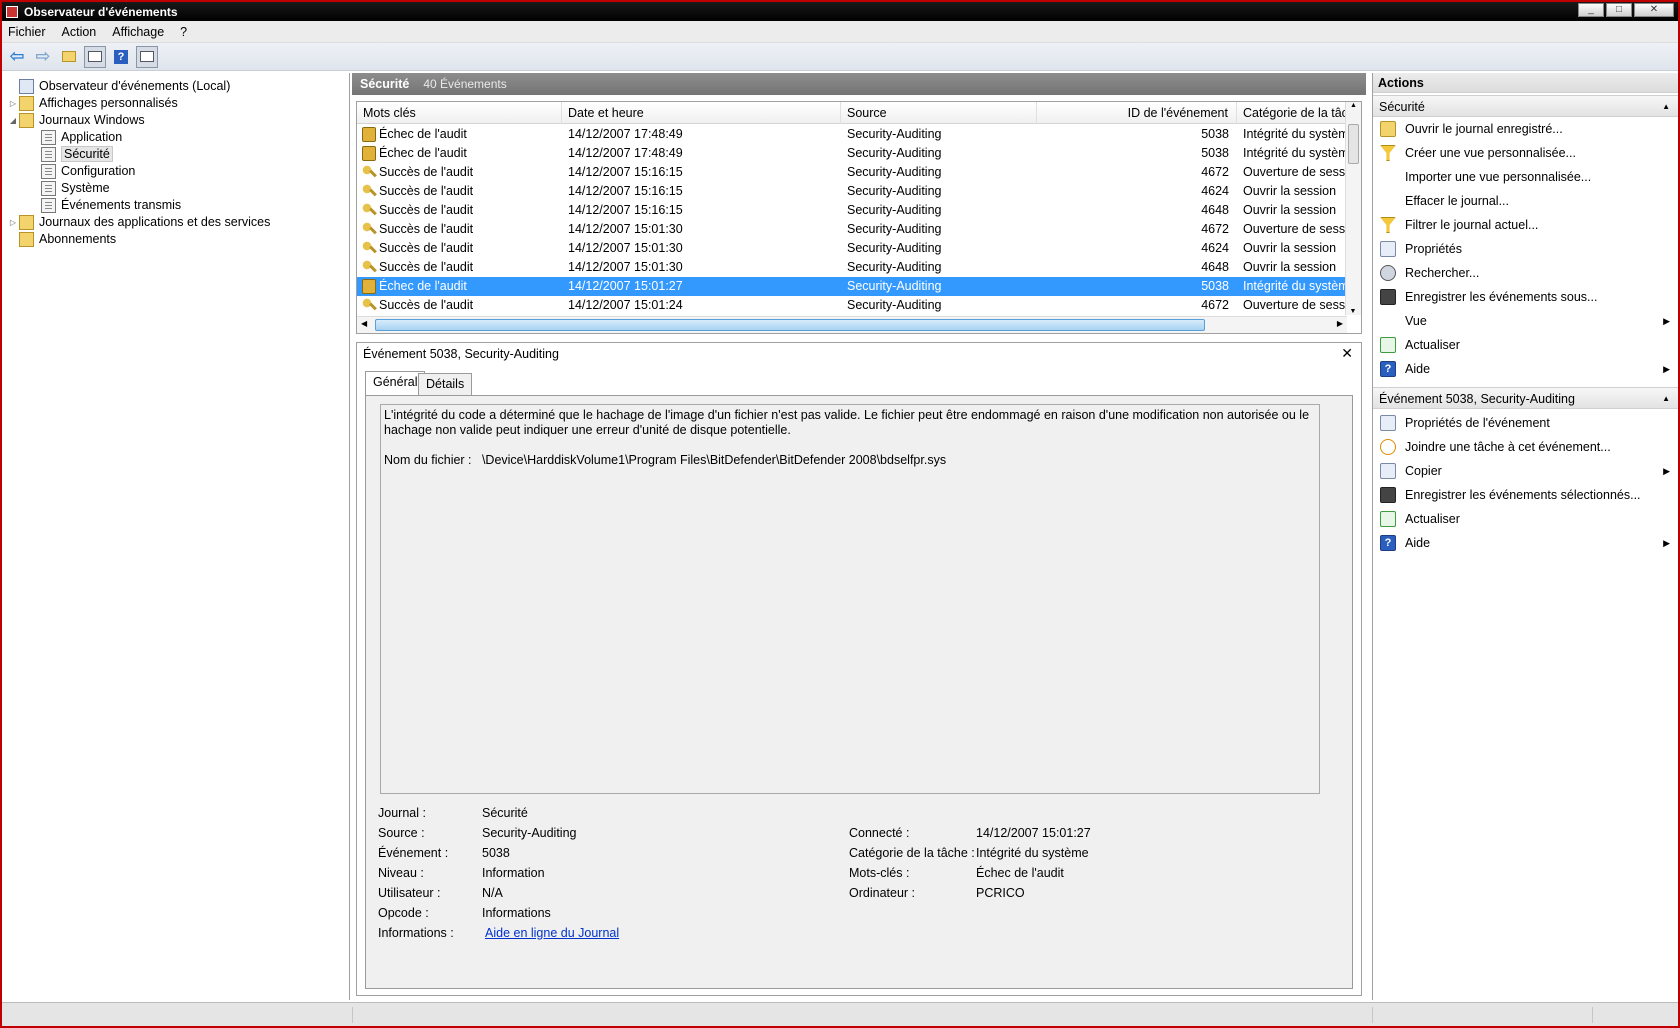 The width and height of the screenshot is (1680, 1028). Describe the element at coordinates (461, 354) in the screenshot. I see `event-detail-title: Événement 5038, Security-Auditing` at that location.